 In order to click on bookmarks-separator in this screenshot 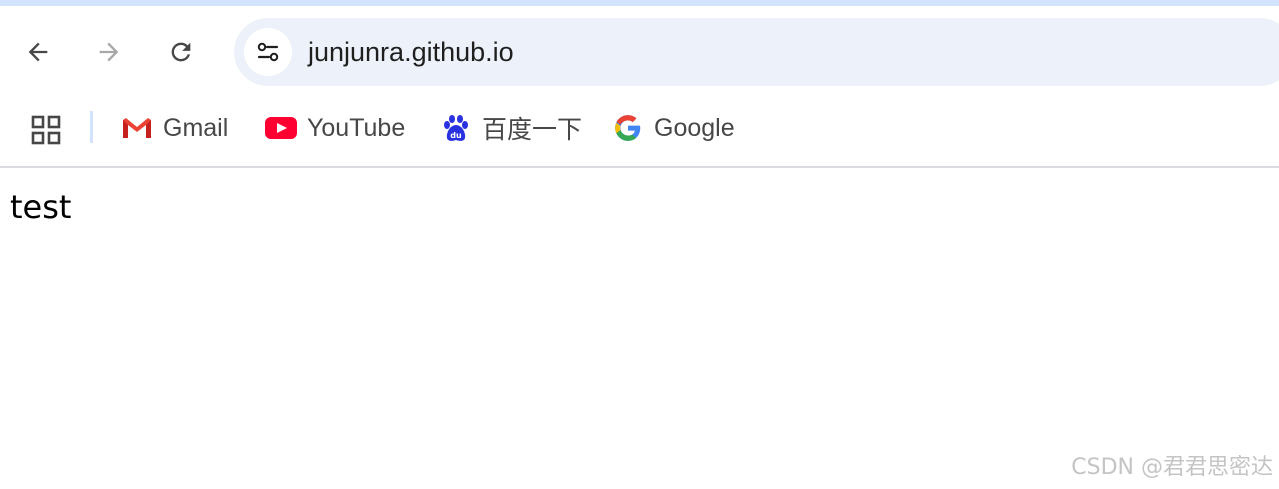, I will do `click(91, 127)`.